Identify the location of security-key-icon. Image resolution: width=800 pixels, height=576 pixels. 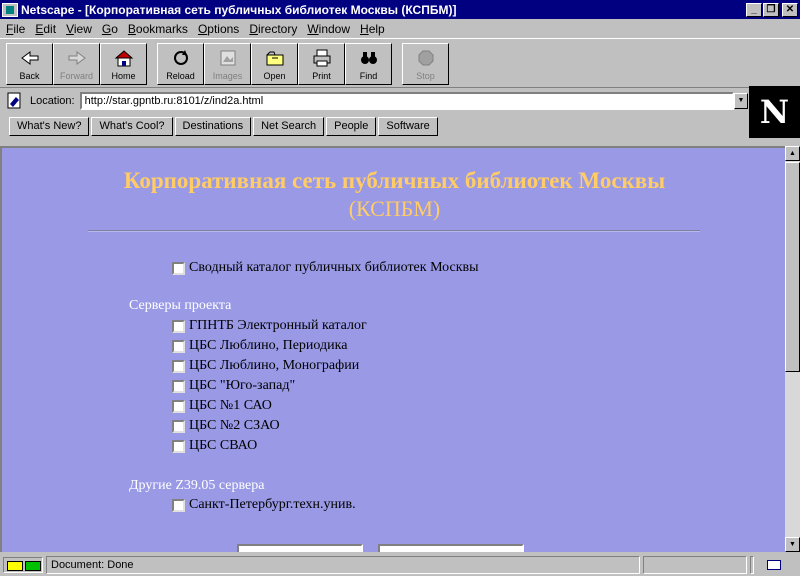
(23, 564).